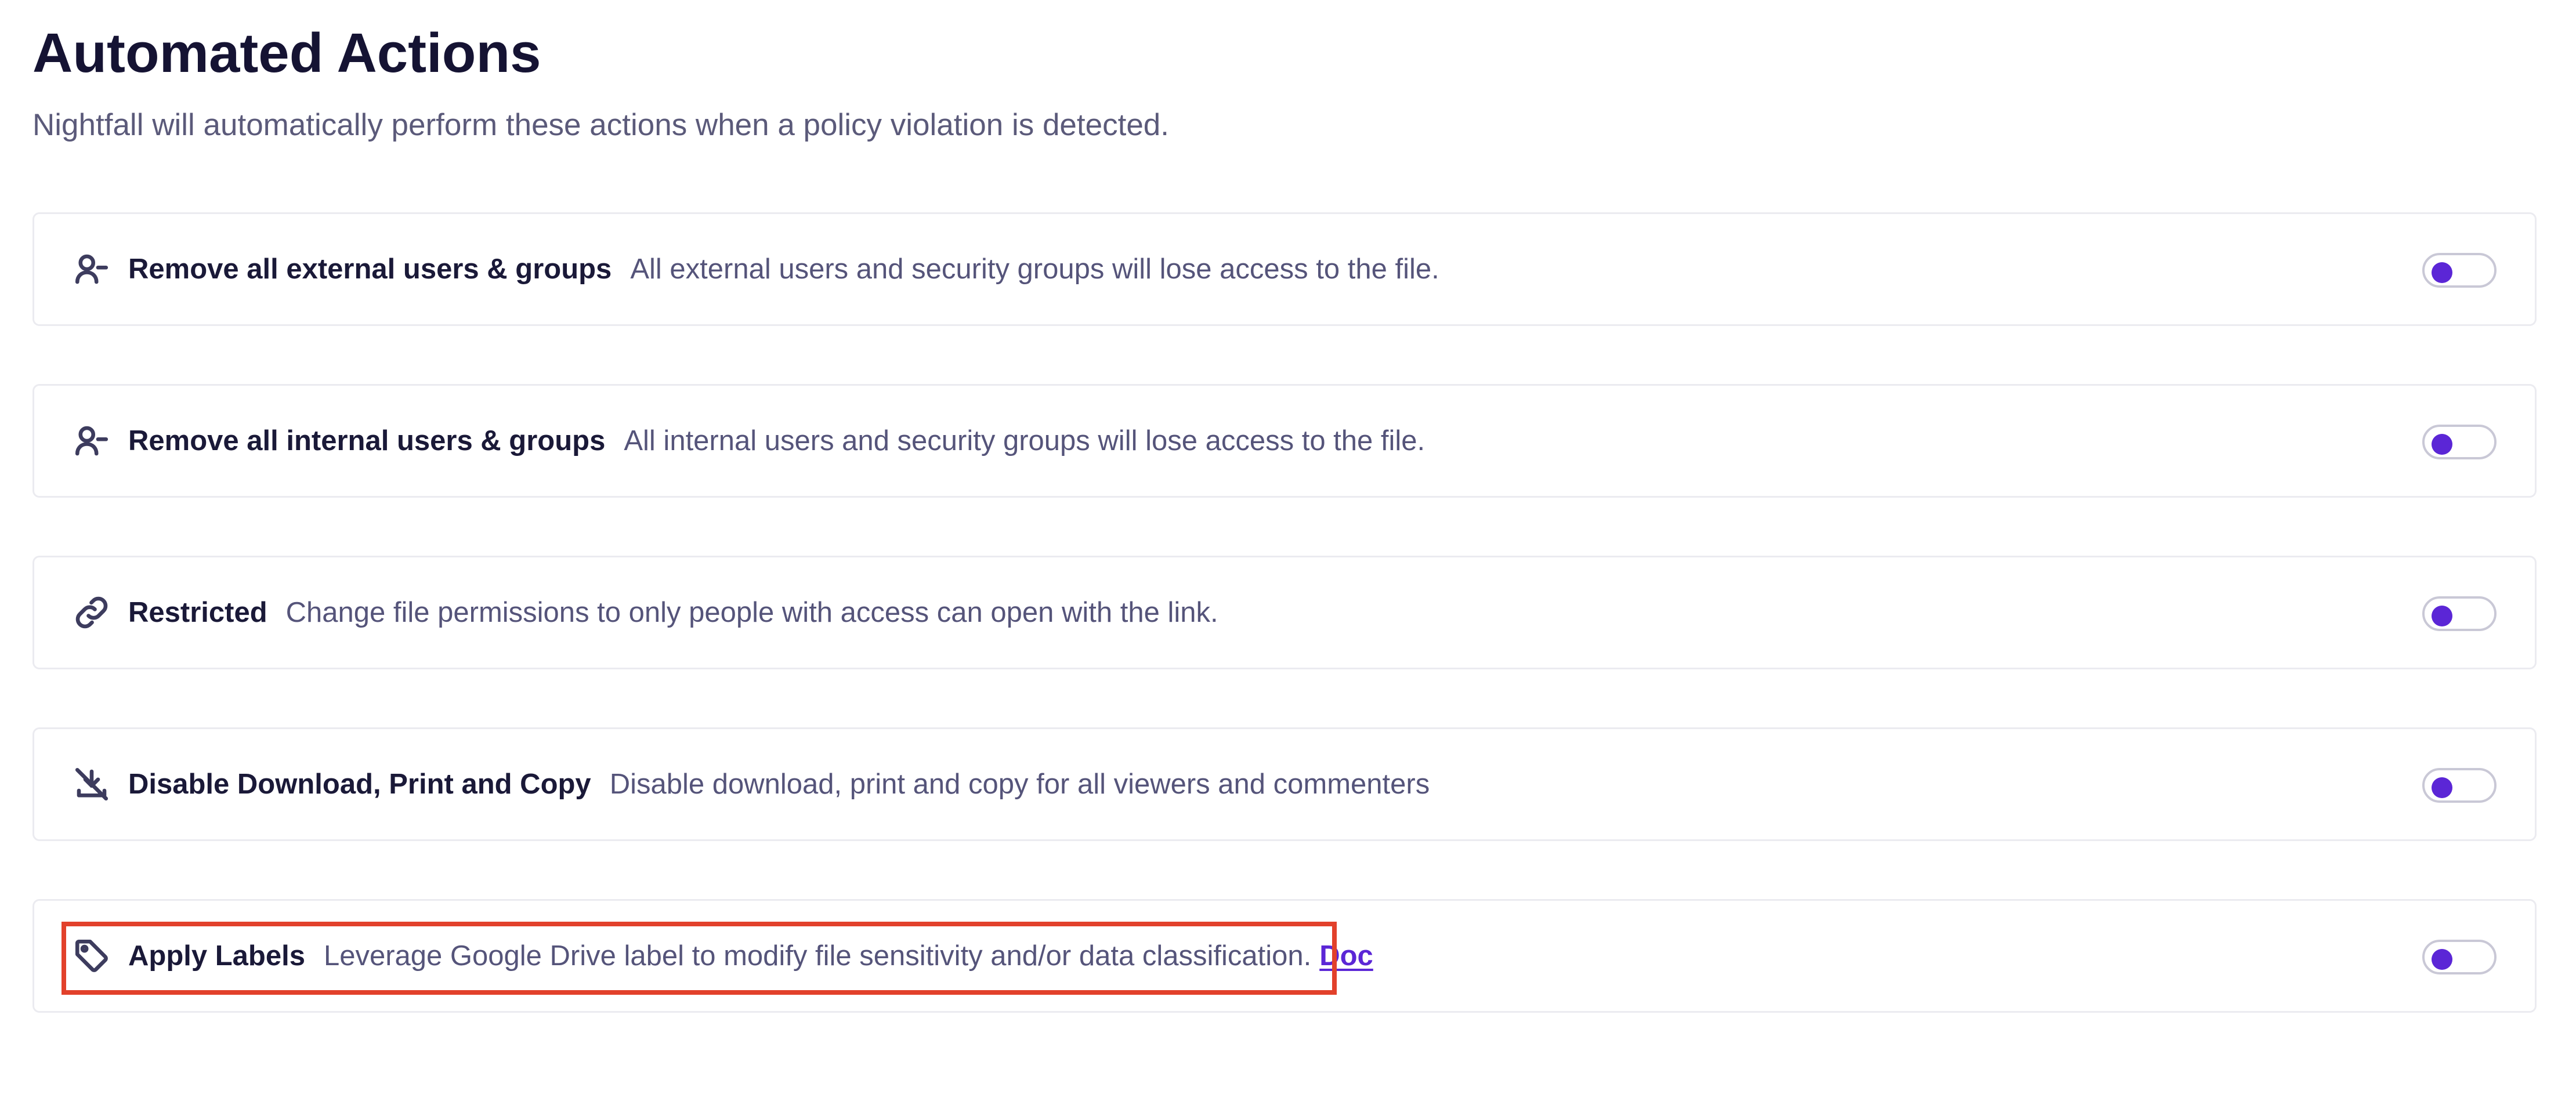 This screenshot has height=1116, width=2576. I want to click on action-title: Remove all internal users & groups, so click(367, 440).